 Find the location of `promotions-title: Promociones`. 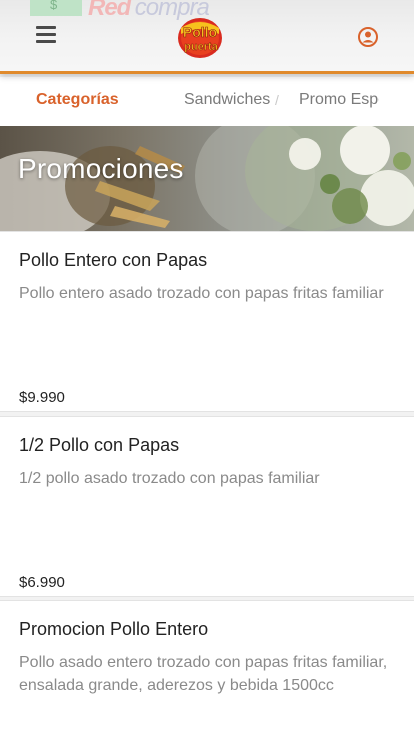

promotions-title: Promociones is located at coordinates (101, 168).